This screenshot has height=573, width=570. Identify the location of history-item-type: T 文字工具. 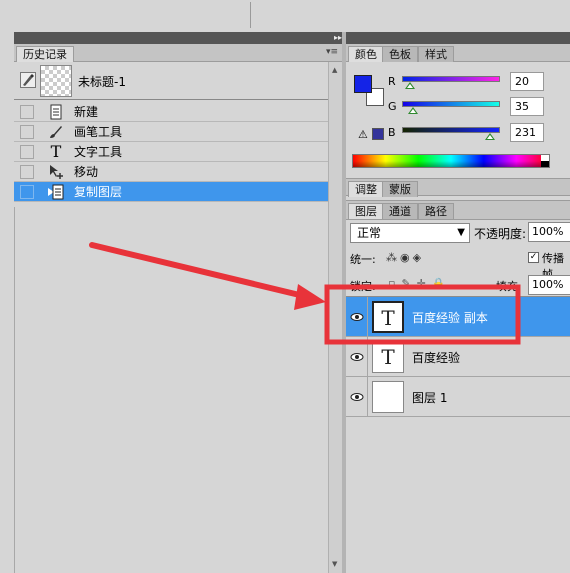
(171, 152).